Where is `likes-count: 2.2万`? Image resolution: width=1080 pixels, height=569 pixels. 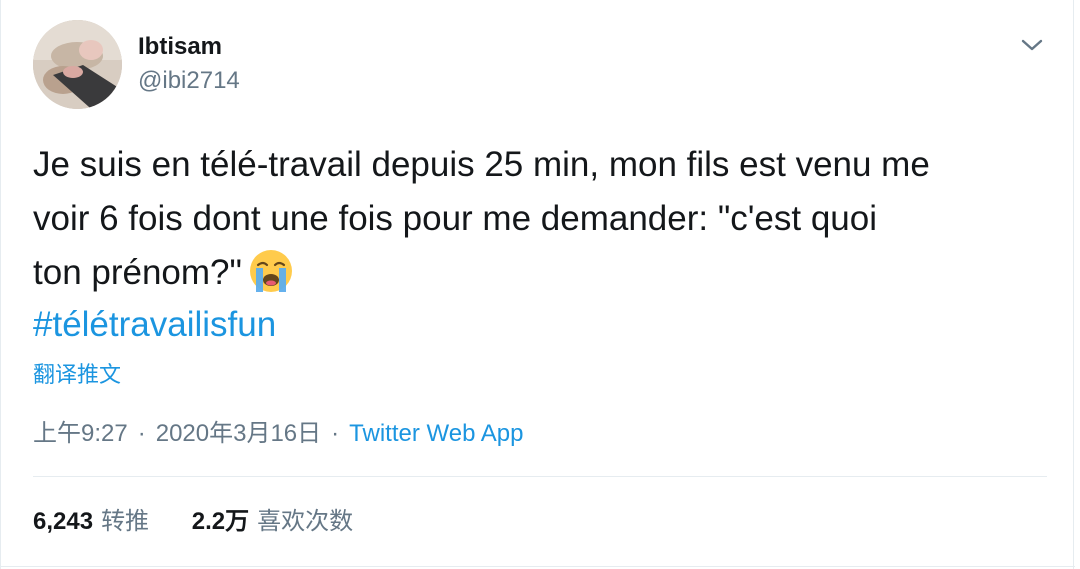 likes-count: 2.2万 is located at coordinates (220, 521).